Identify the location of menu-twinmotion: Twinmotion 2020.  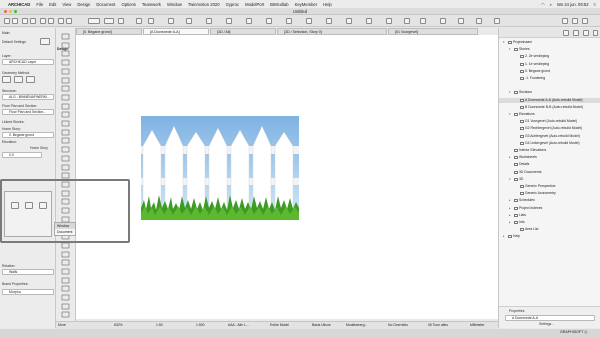
(204, 4).